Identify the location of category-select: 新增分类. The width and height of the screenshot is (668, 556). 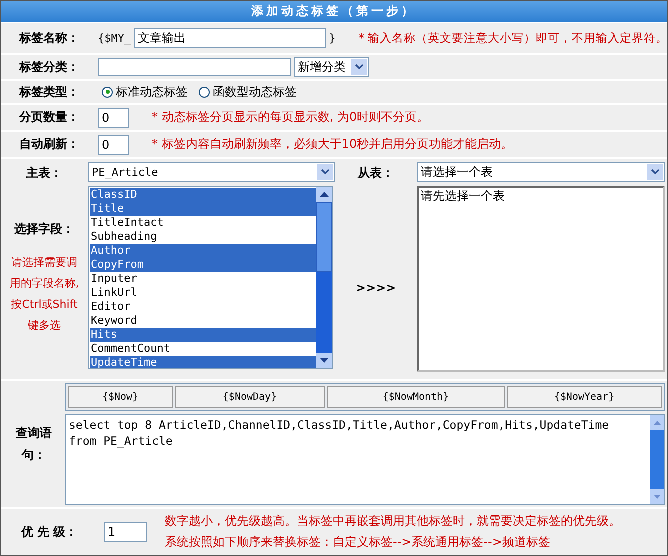
(331, 67).